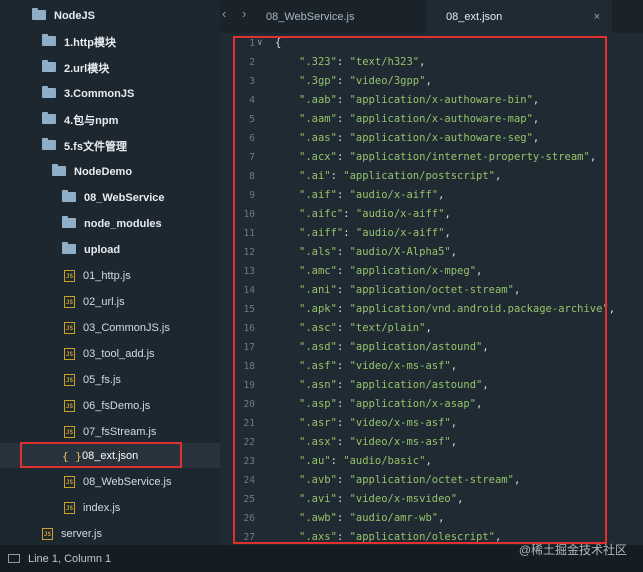 The width and height of the screenshot is (643, 572). Describe the element at coordinates (102, 250) in the screenshot. I see `tree-item-label: upload` at that location.